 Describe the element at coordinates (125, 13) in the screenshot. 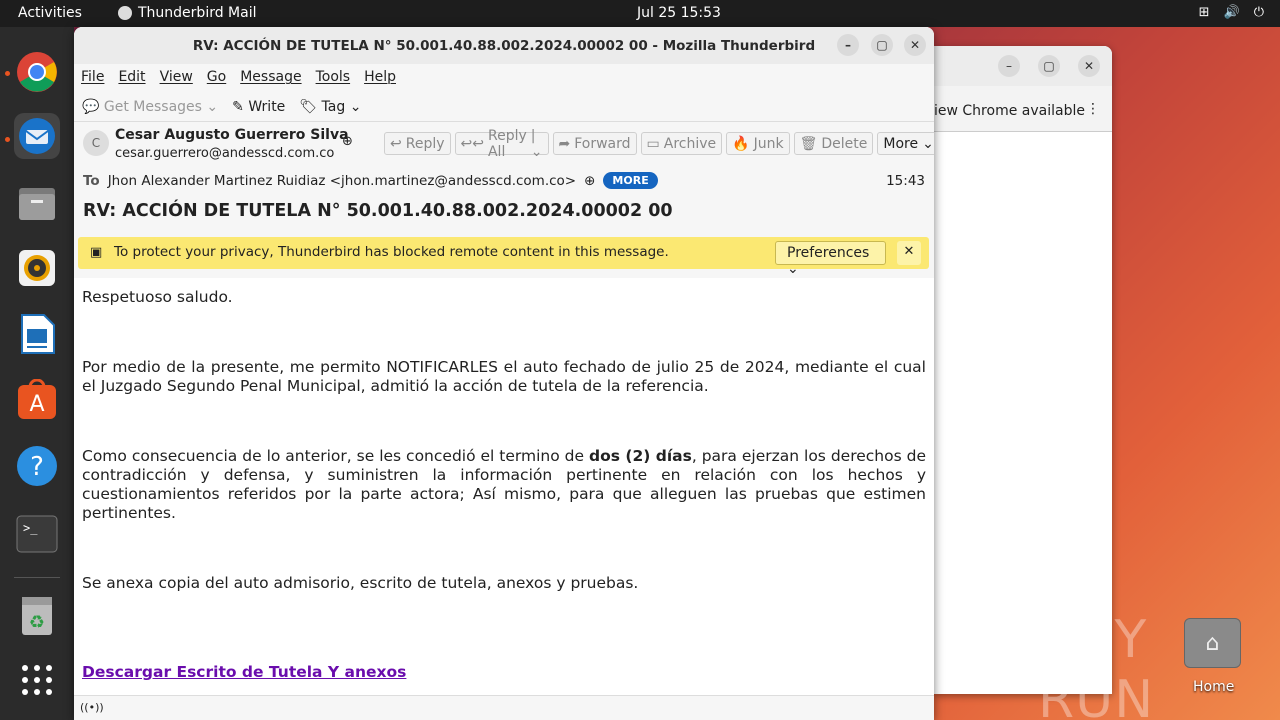

I see `thunderbird-icon` at that location.